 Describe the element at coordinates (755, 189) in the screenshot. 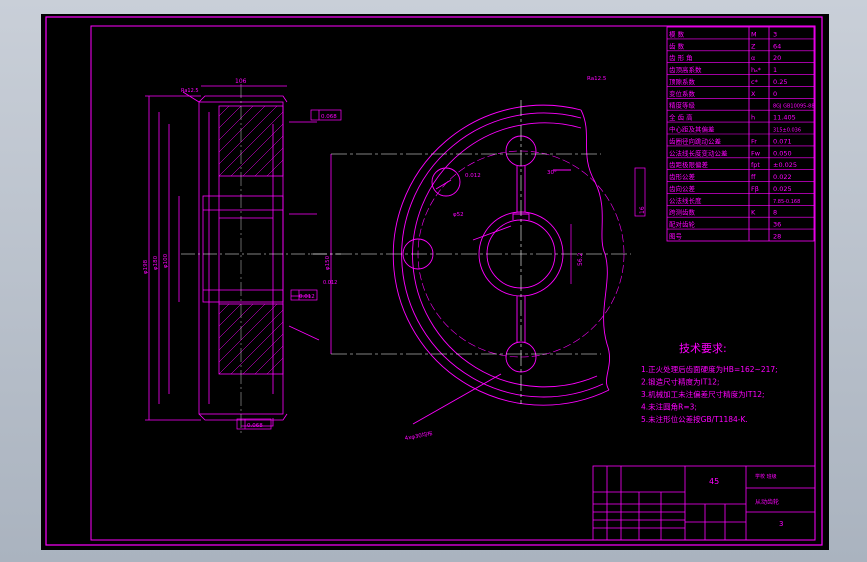

I see `param-symbol: Fβ` at that location.